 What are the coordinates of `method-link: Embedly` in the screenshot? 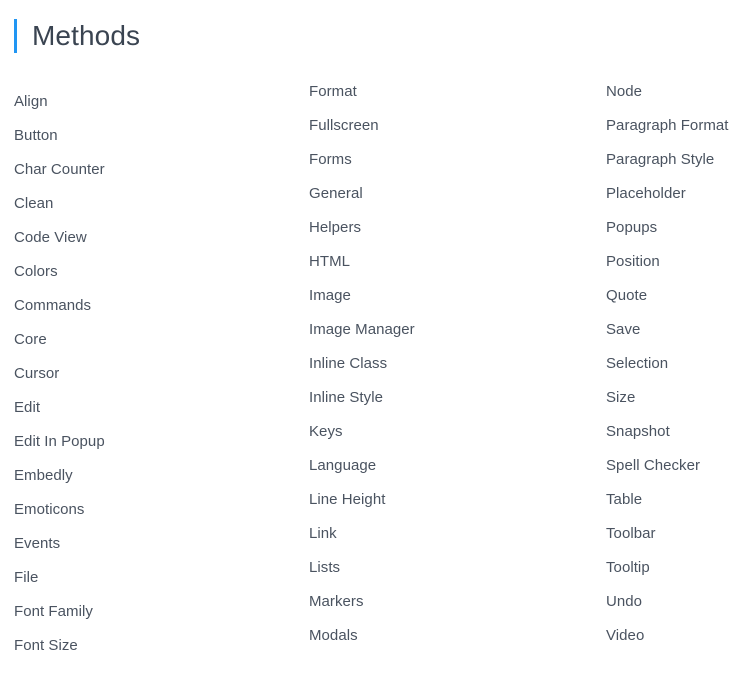 It's located at (43, 475).